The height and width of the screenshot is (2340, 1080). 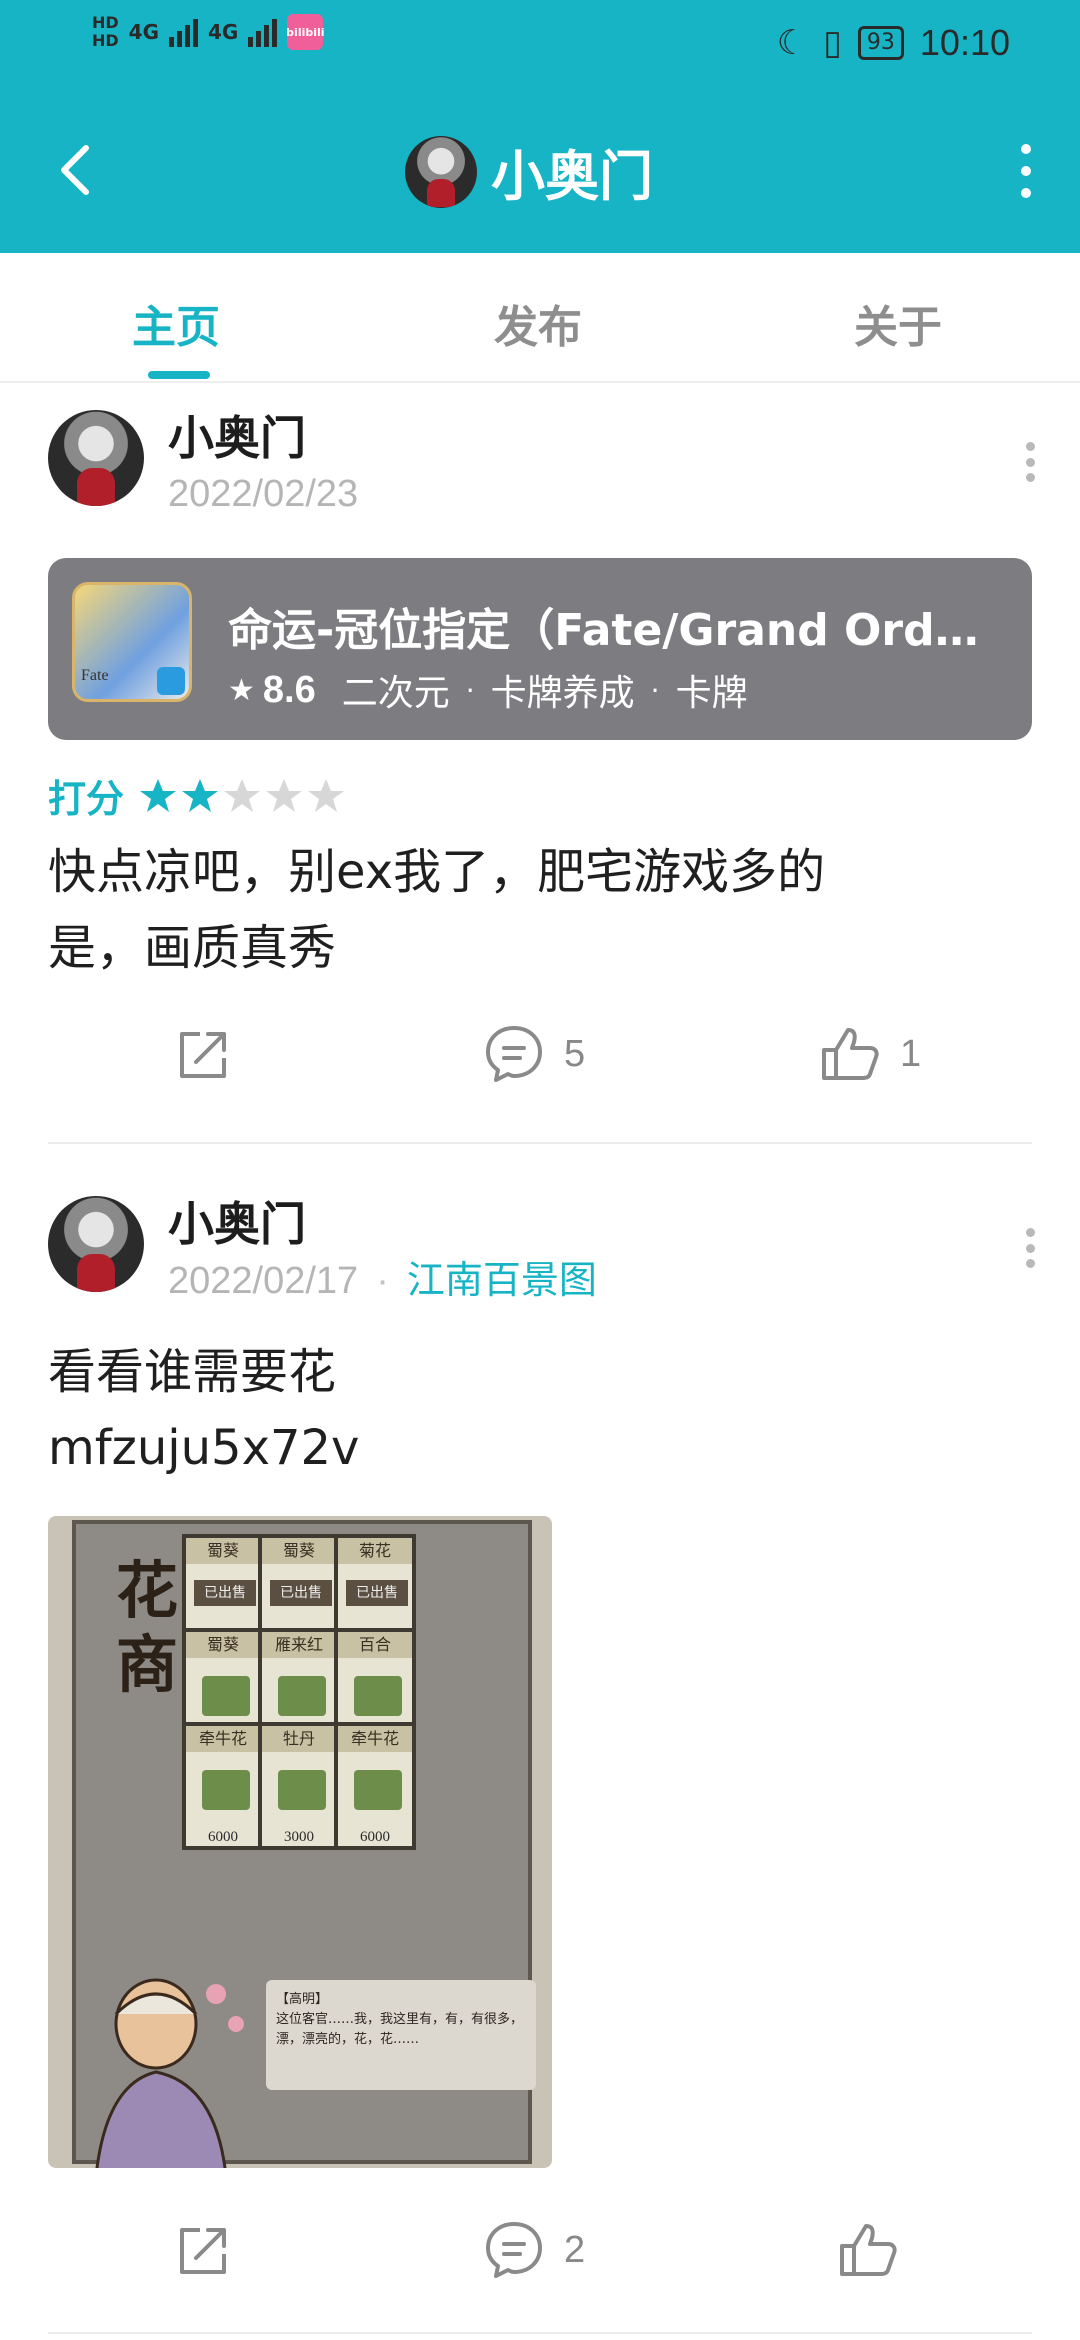 I want to click on post-header: 小奥门 2022/02/17 · 江南百景图, so click(x=322, y=1252).